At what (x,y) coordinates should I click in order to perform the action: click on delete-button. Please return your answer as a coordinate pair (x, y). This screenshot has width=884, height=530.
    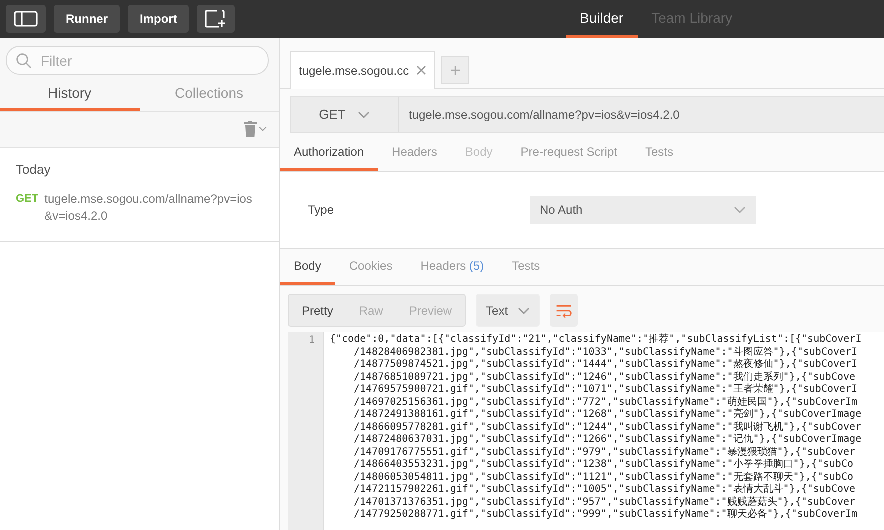
    Looking at the image, I should click on (255, 129).